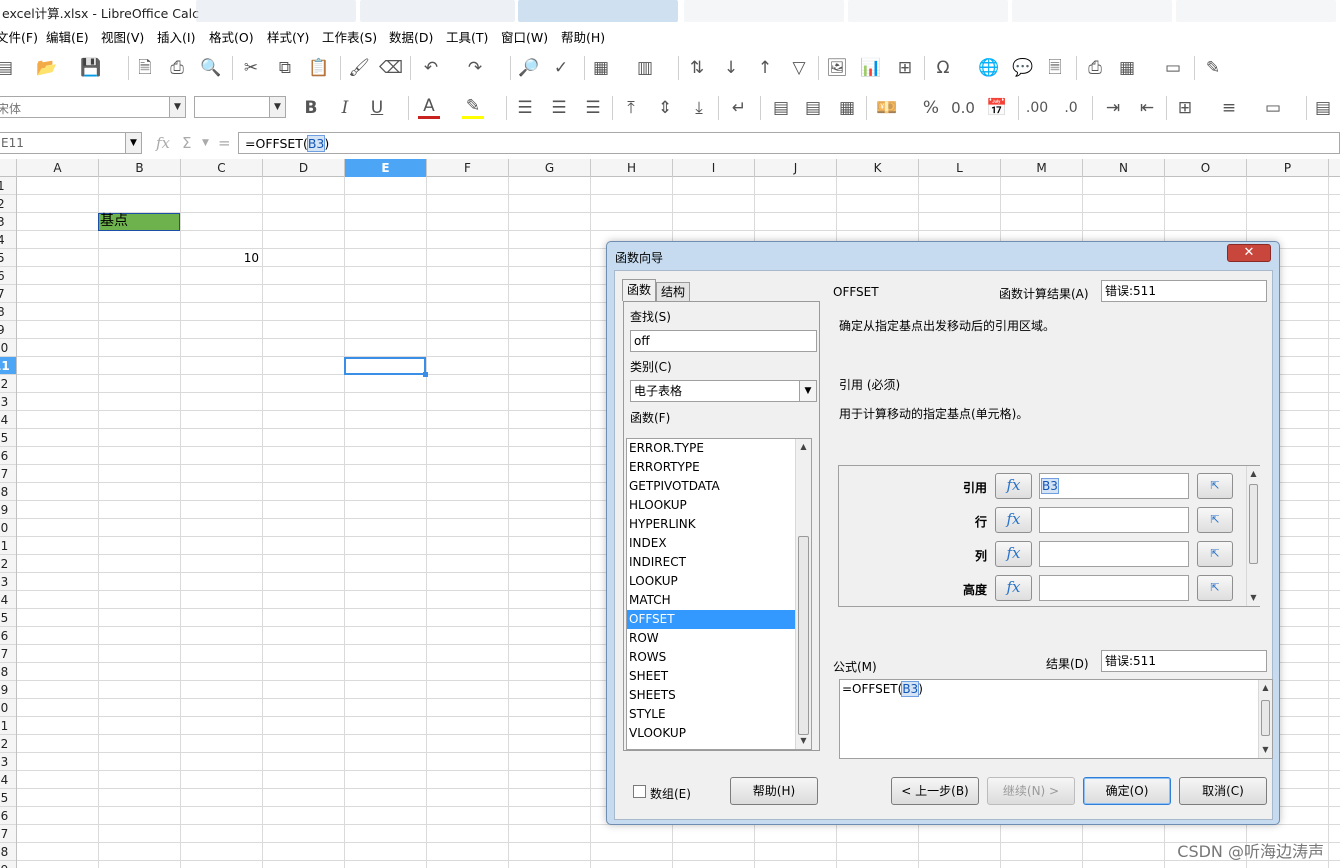 The image size is (1340, 868). I want to click on menu-view: 视图(V), so click(122, 36).